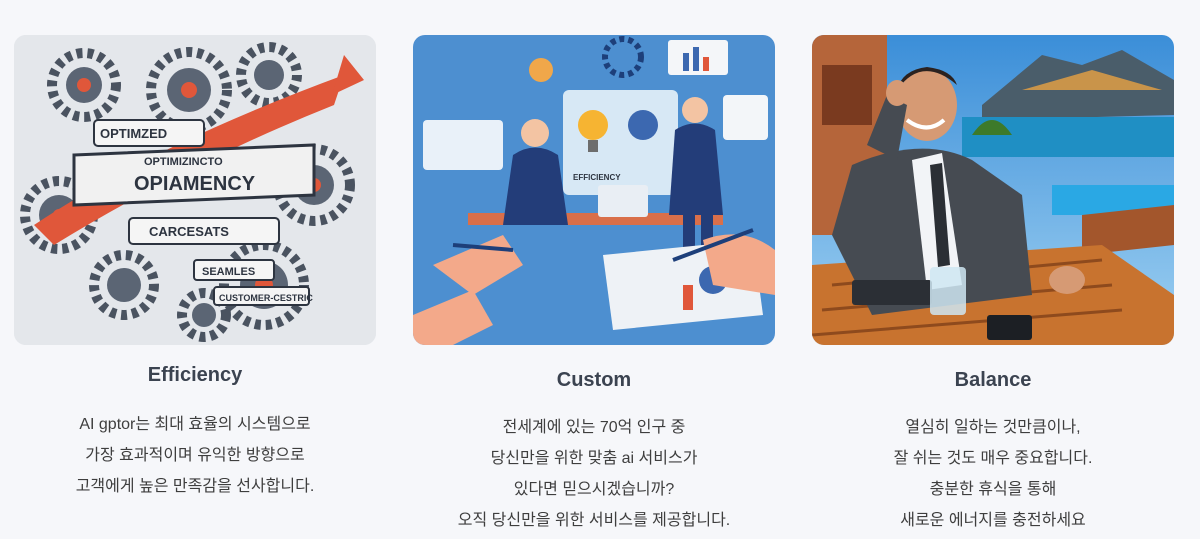  Describe the element at coordinates (133, 133) in the screenshot. I see `efficiency-image-word-1: OPTIMZED` at that location.